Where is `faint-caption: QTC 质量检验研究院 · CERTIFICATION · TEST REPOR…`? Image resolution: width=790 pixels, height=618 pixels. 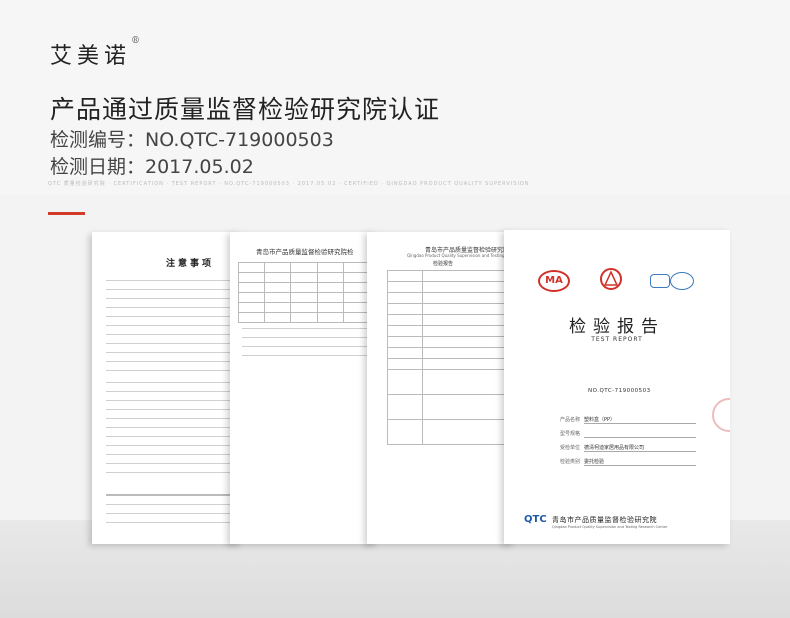
faint-caption: QTC 质量检验研究院 · CERTIFICATION · TEST REPOR… is located at coordinates (288, 184).